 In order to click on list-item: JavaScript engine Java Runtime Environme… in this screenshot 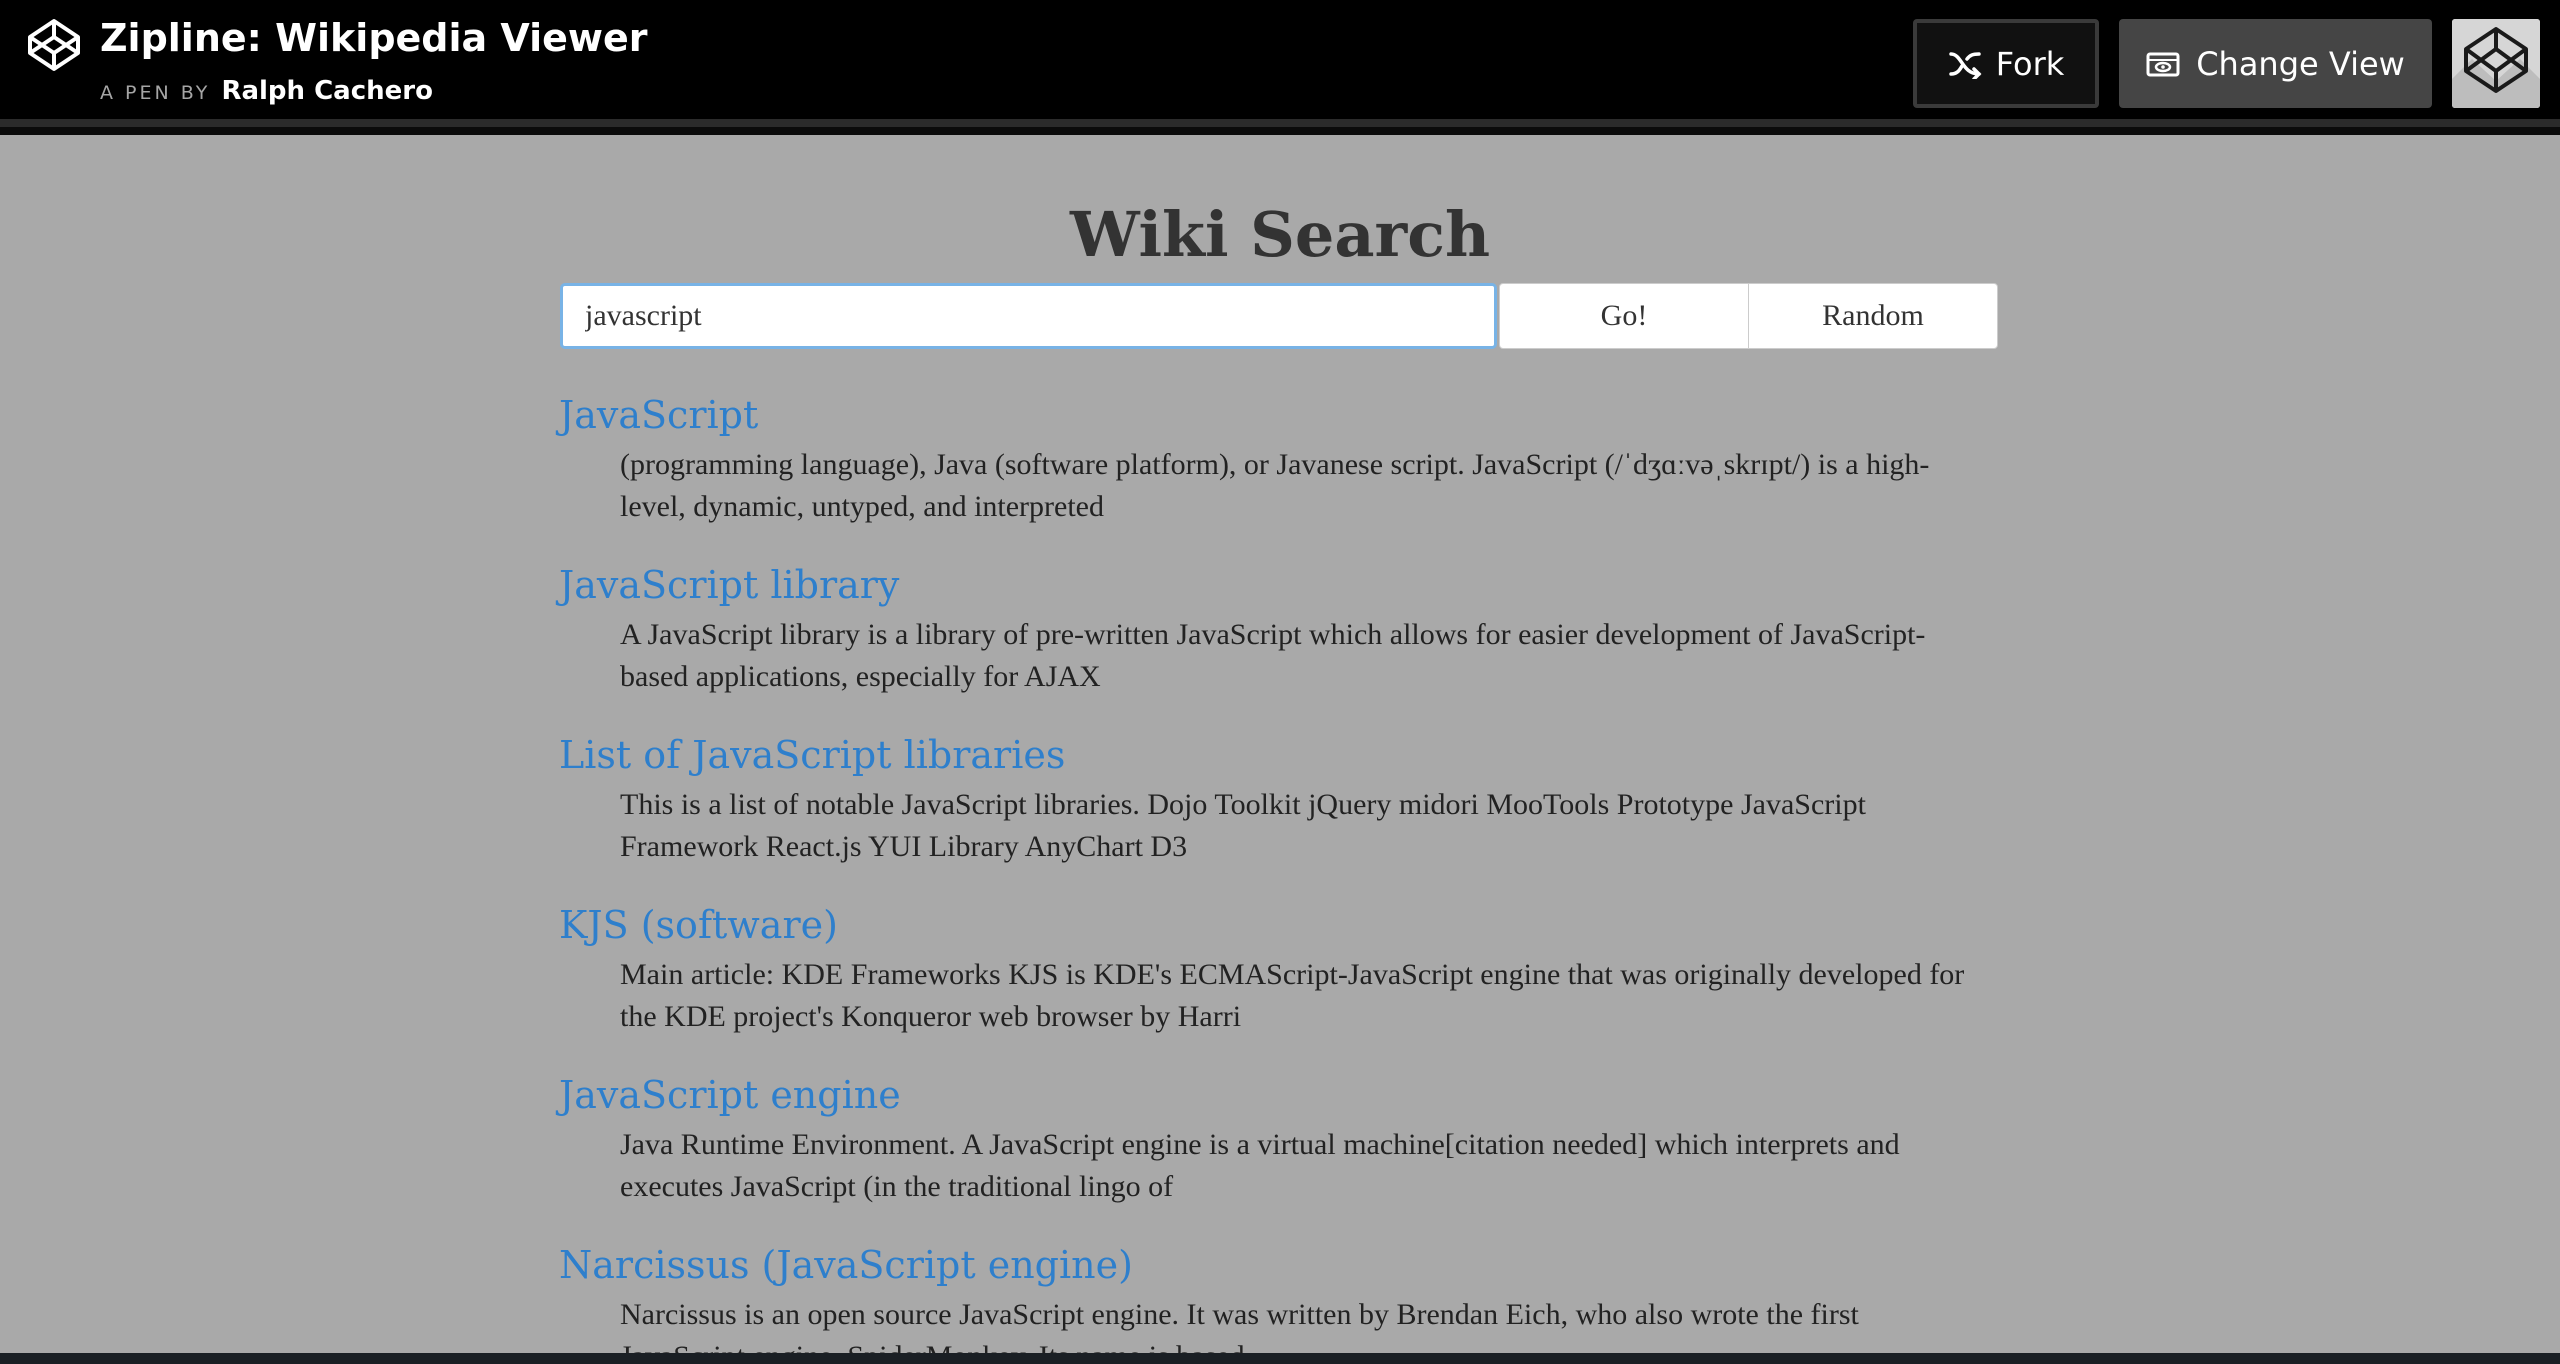, I will do `click(1269, 1156)`.